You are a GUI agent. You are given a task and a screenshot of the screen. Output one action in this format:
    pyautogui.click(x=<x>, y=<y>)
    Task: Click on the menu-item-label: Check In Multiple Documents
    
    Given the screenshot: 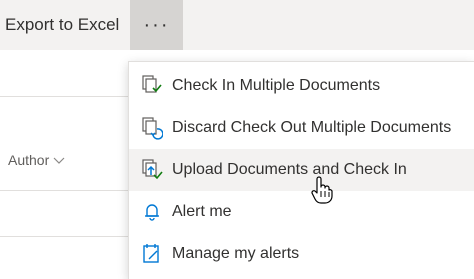 What is the action you would take?
    pyautogui.click(x=276, y=85)
    